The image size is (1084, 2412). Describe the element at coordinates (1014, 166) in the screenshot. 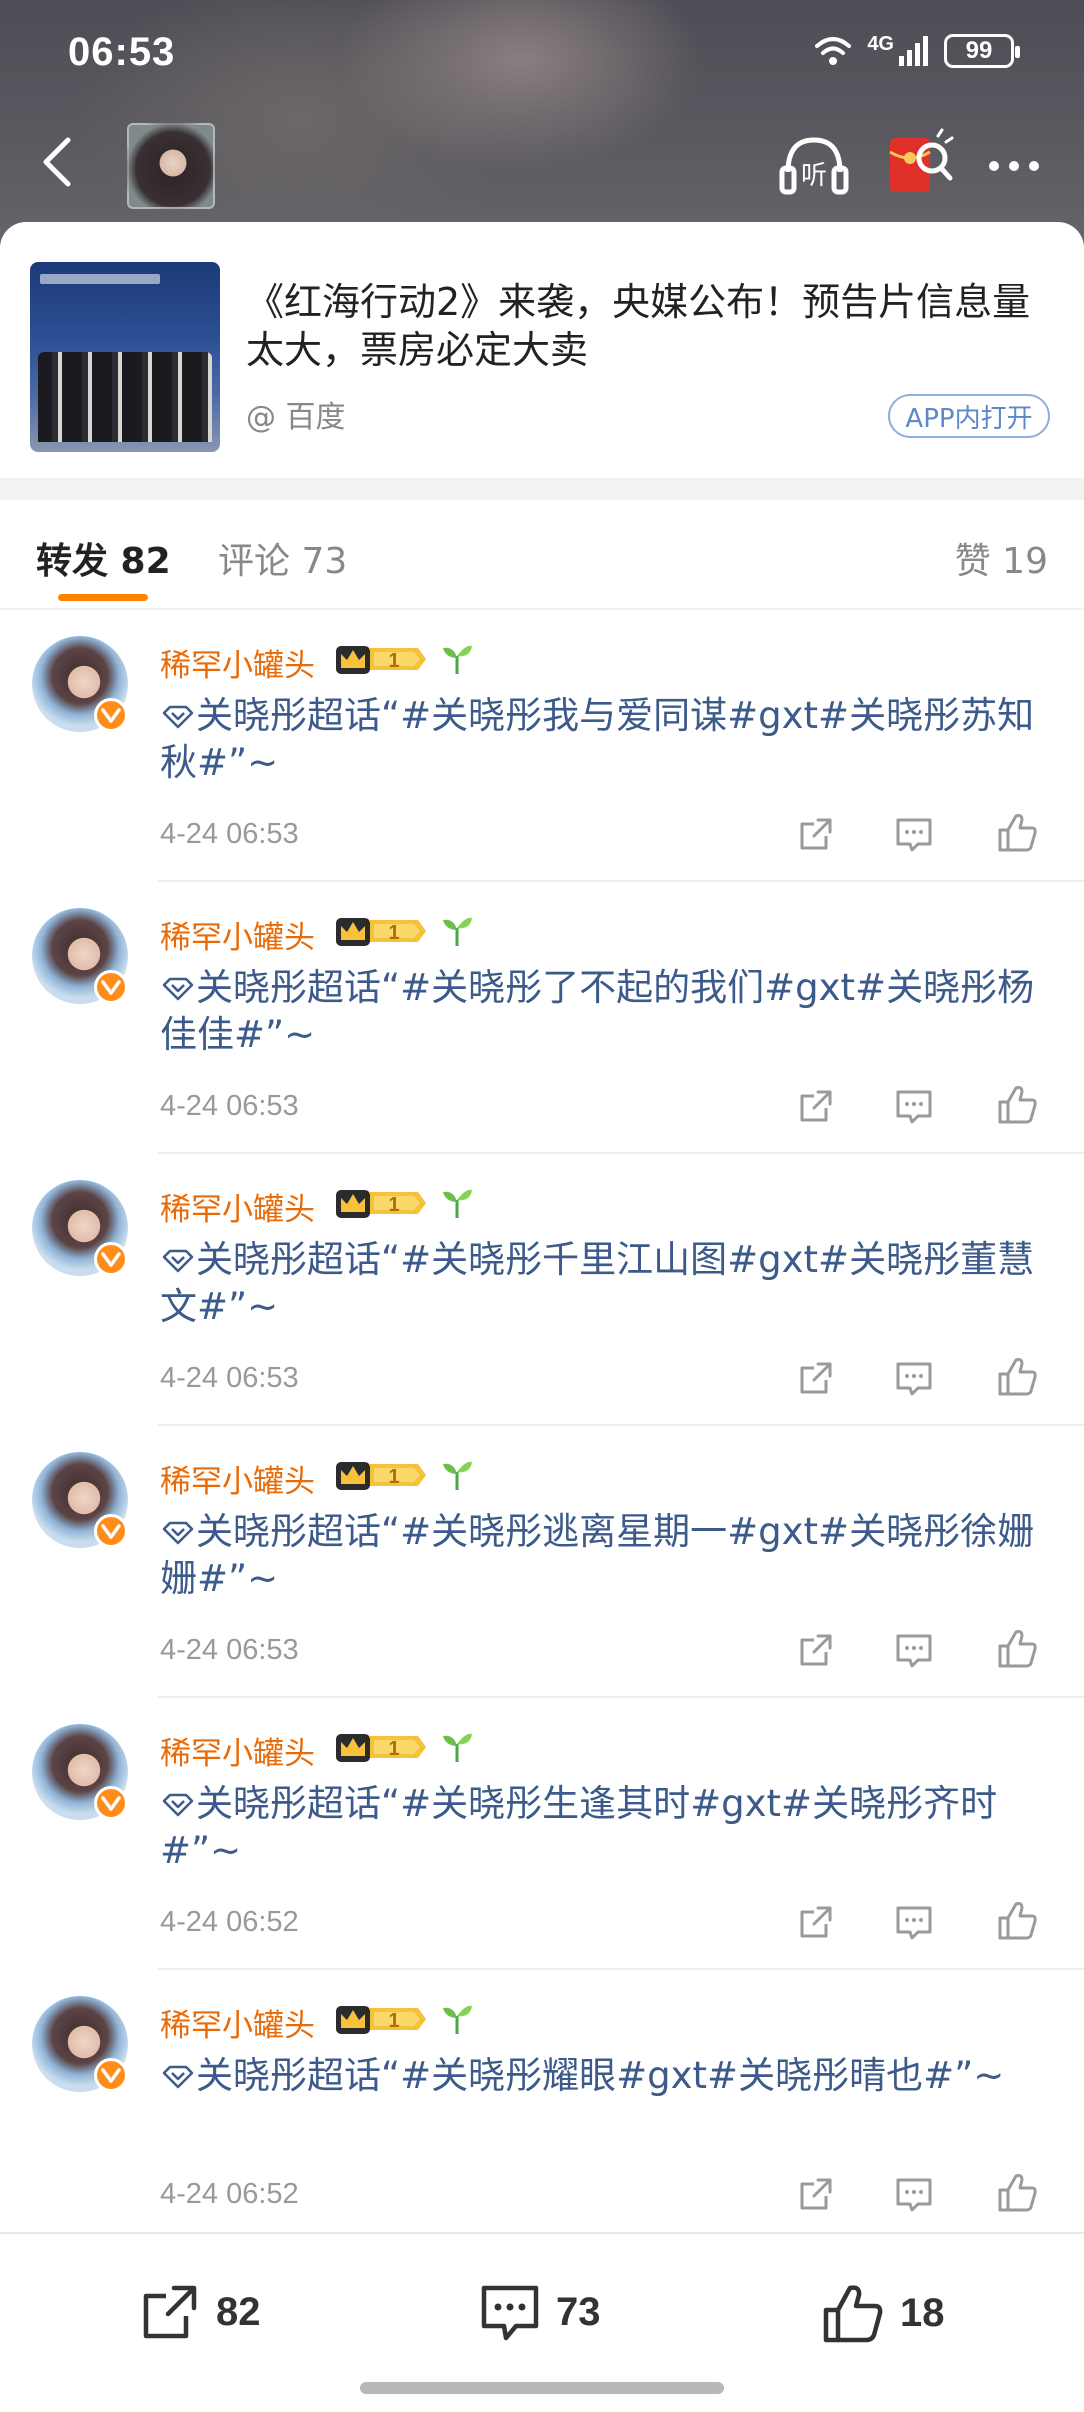

I see `more-dots-icon` at that location.